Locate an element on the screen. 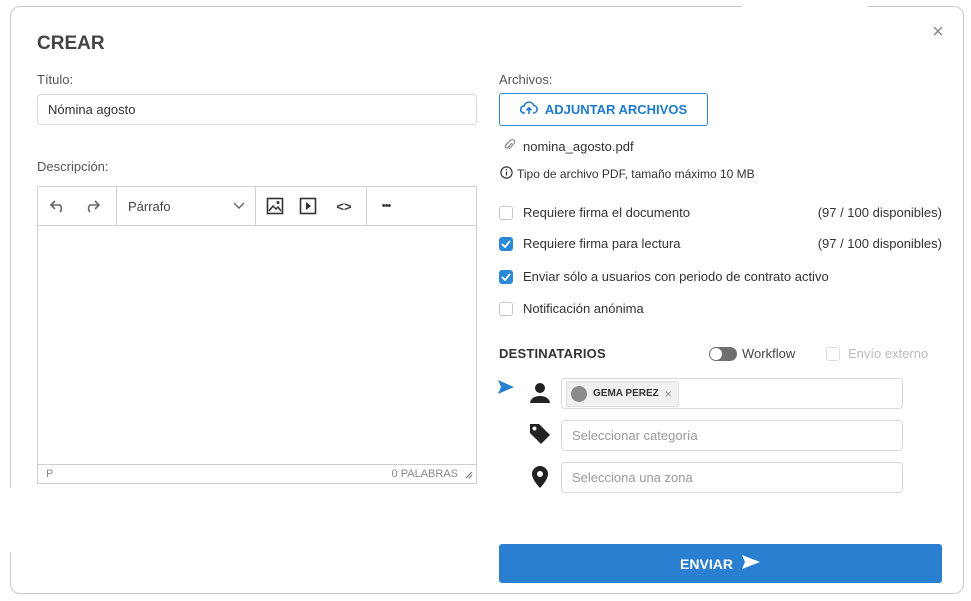  redo-icon is located at coordinates (92, 206).